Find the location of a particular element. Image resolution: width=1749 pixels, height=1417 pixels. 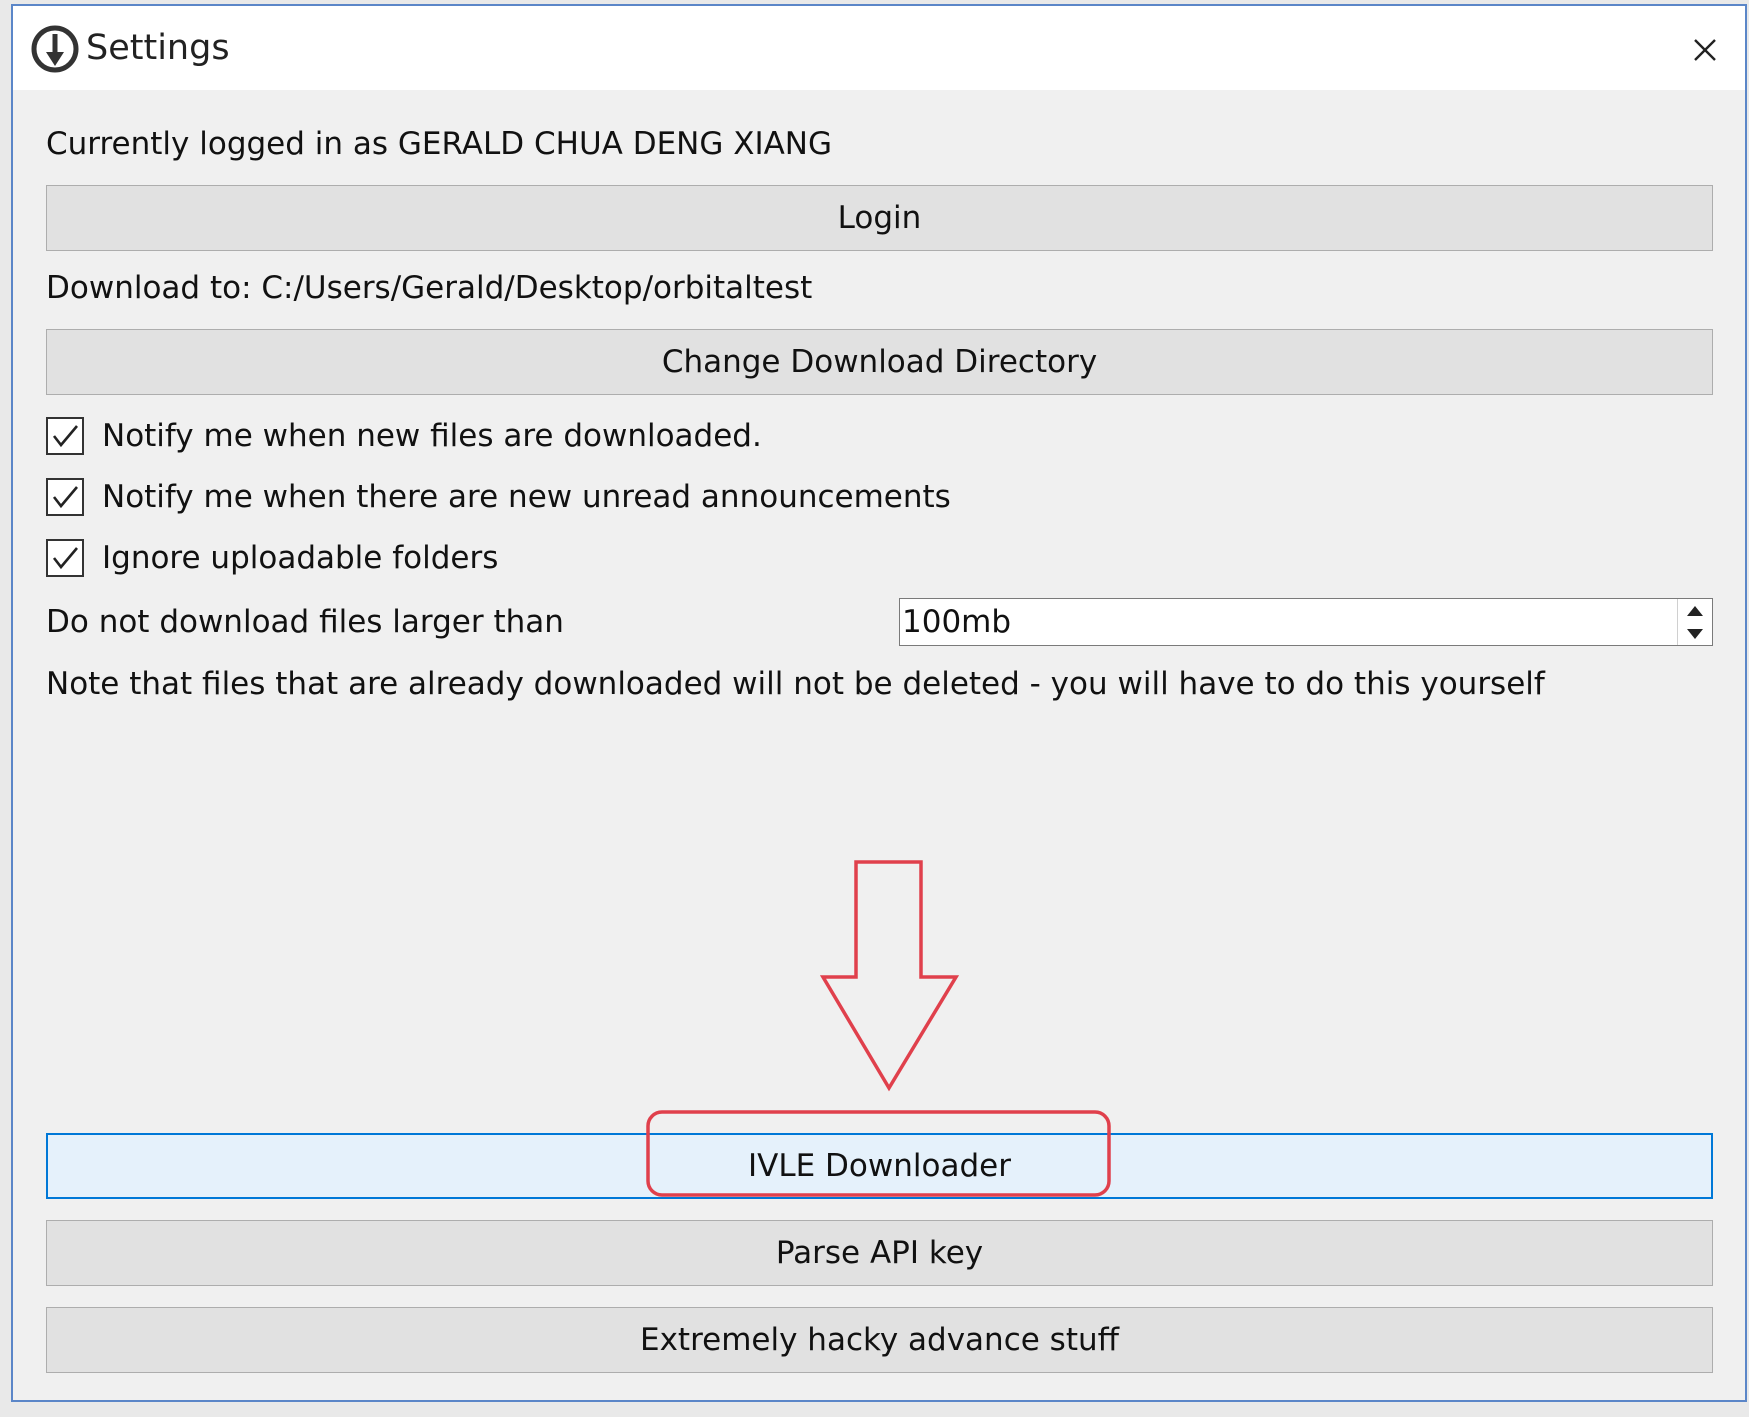

size-limit-label: Do not download files larger than is located at coordinates (305, 622).